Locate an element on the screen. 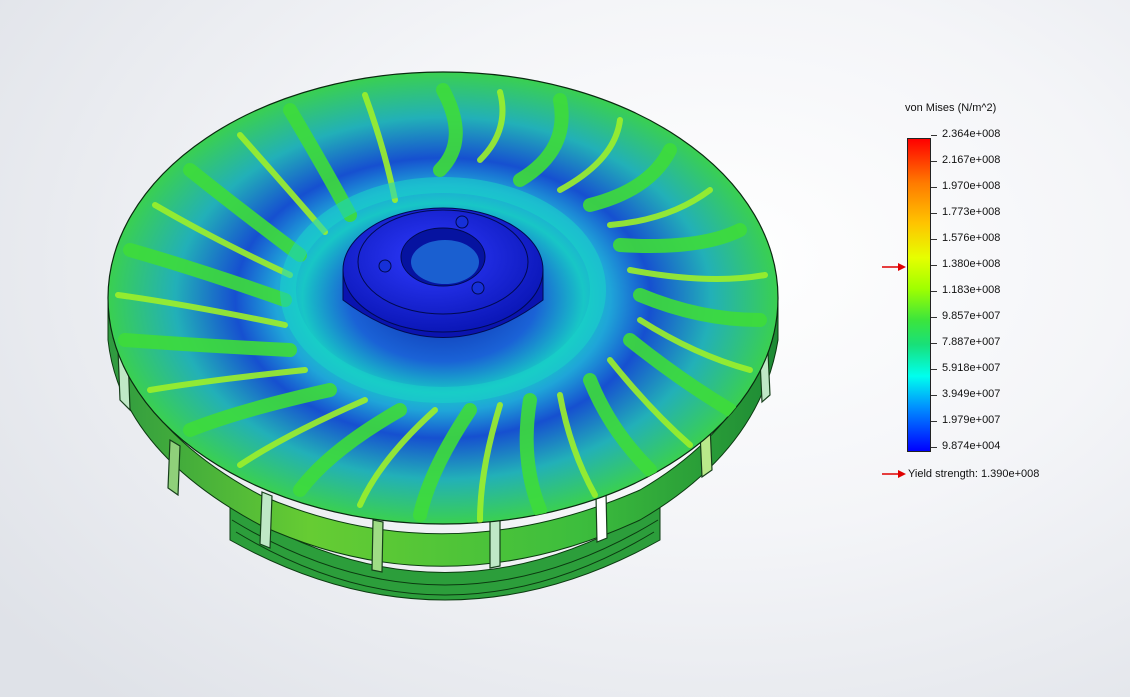 The height and width of the screenshot is (697, 1130). yield-strength-label: Yield strength: 1.390e+008 is located at coordinates (974, 474).